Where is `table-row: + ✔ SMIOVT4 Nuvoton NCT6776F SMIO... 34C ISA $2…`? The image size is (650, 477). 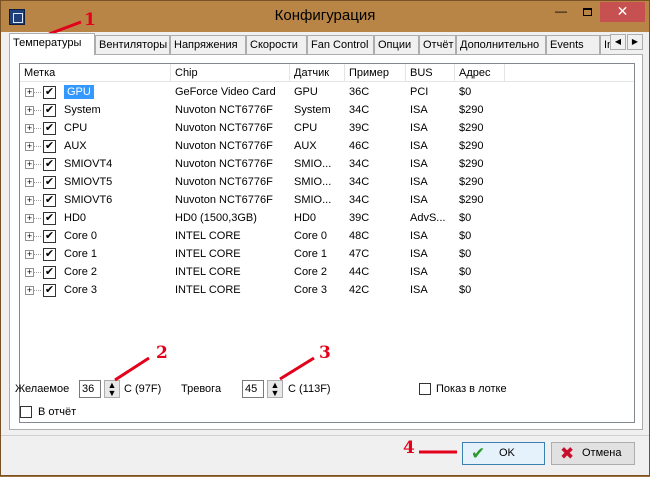
table-row: + ✔ SMIOVT4 Nuvoton NCT6776F SMIO... 34C ISA $2… is located at coordinates (327, 164).